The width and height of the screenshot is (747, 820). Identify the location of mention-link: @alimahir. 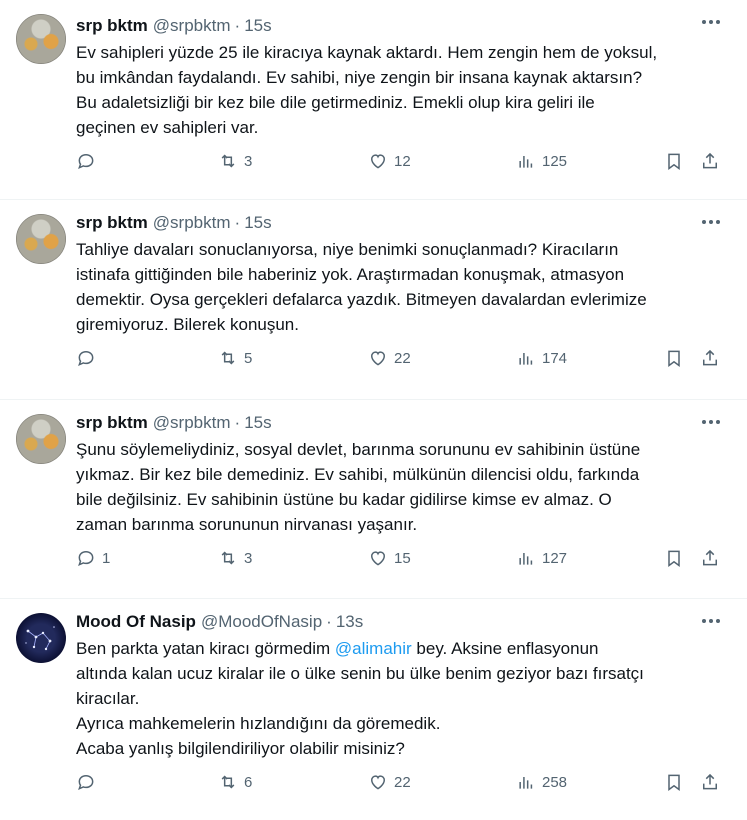
(373, 648).